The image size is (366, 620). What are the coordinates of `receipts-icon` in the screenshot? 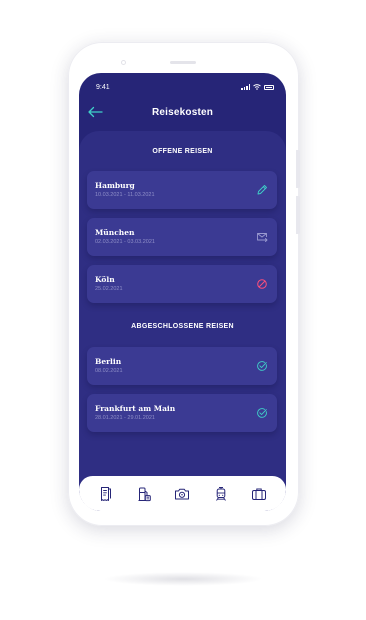 It's located at (106, 493).